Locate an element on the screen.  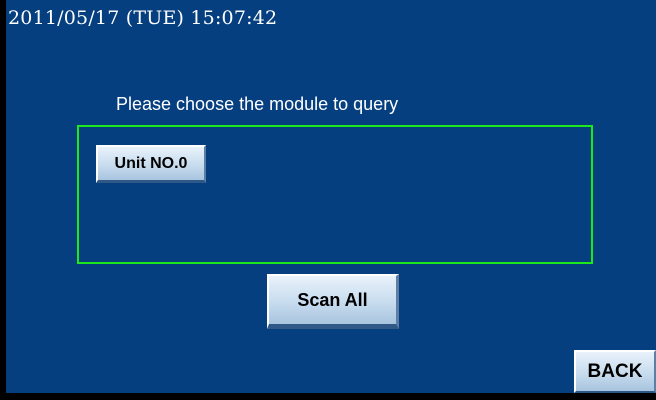
screen-bezel-bottom is located at coordinates (328, 396).